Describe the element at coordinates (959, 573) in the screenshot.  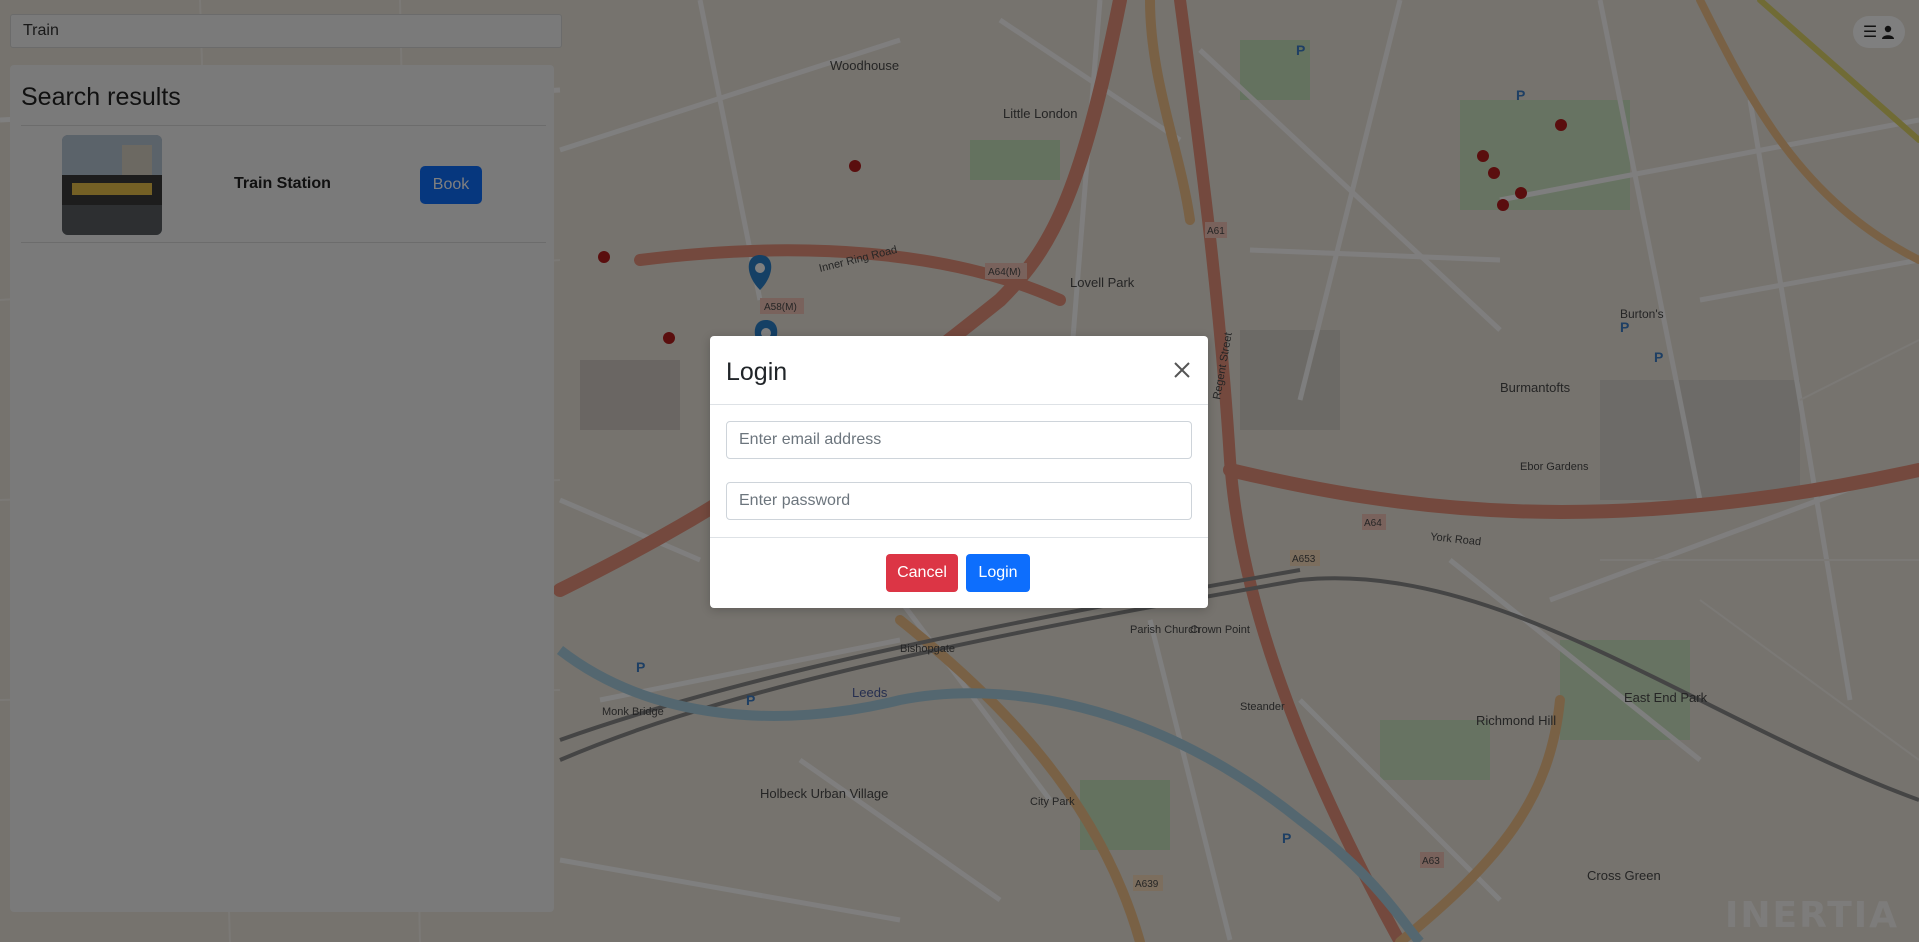
I see `modal-footer: Cancel Login` at that location.